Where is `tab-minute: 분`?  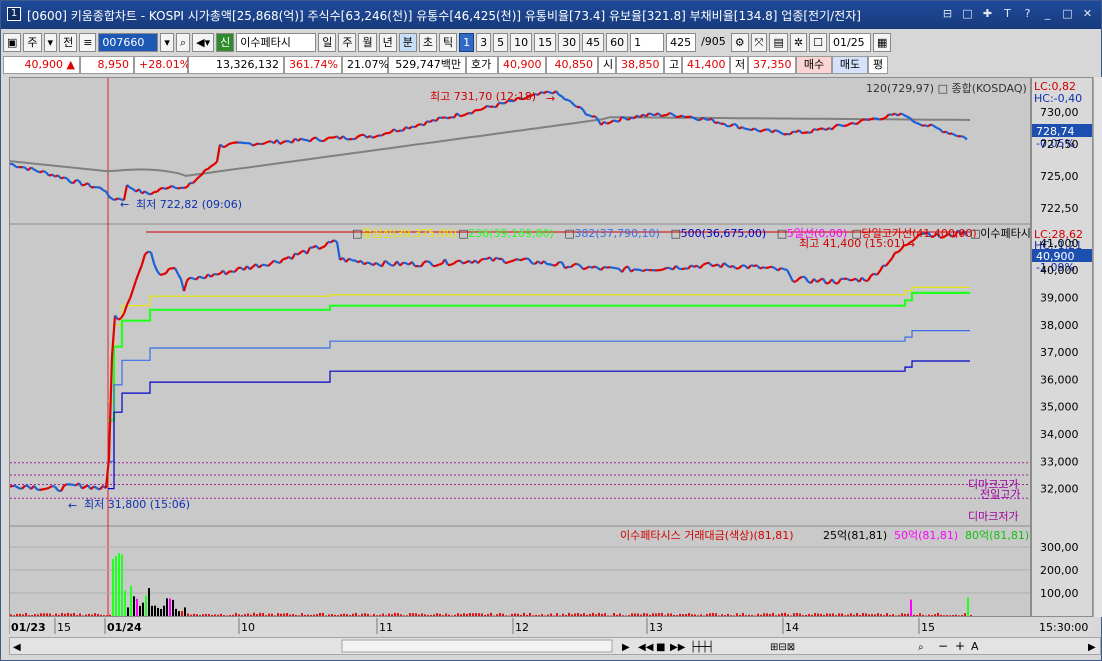 tab-minute: 분 is located at coordinates (407, 42).